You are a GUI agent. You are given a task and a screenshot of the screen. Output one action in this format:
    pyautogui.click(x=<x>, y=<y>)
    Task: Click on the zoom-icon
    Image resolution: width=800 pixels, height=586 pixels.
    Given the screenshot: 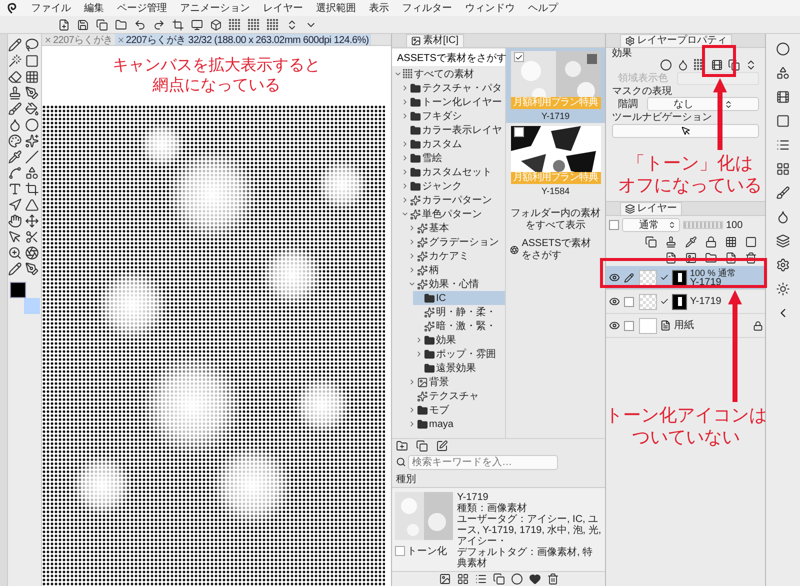 What is the action you would take?
    pyautogui.click(x=15, y=253)
    